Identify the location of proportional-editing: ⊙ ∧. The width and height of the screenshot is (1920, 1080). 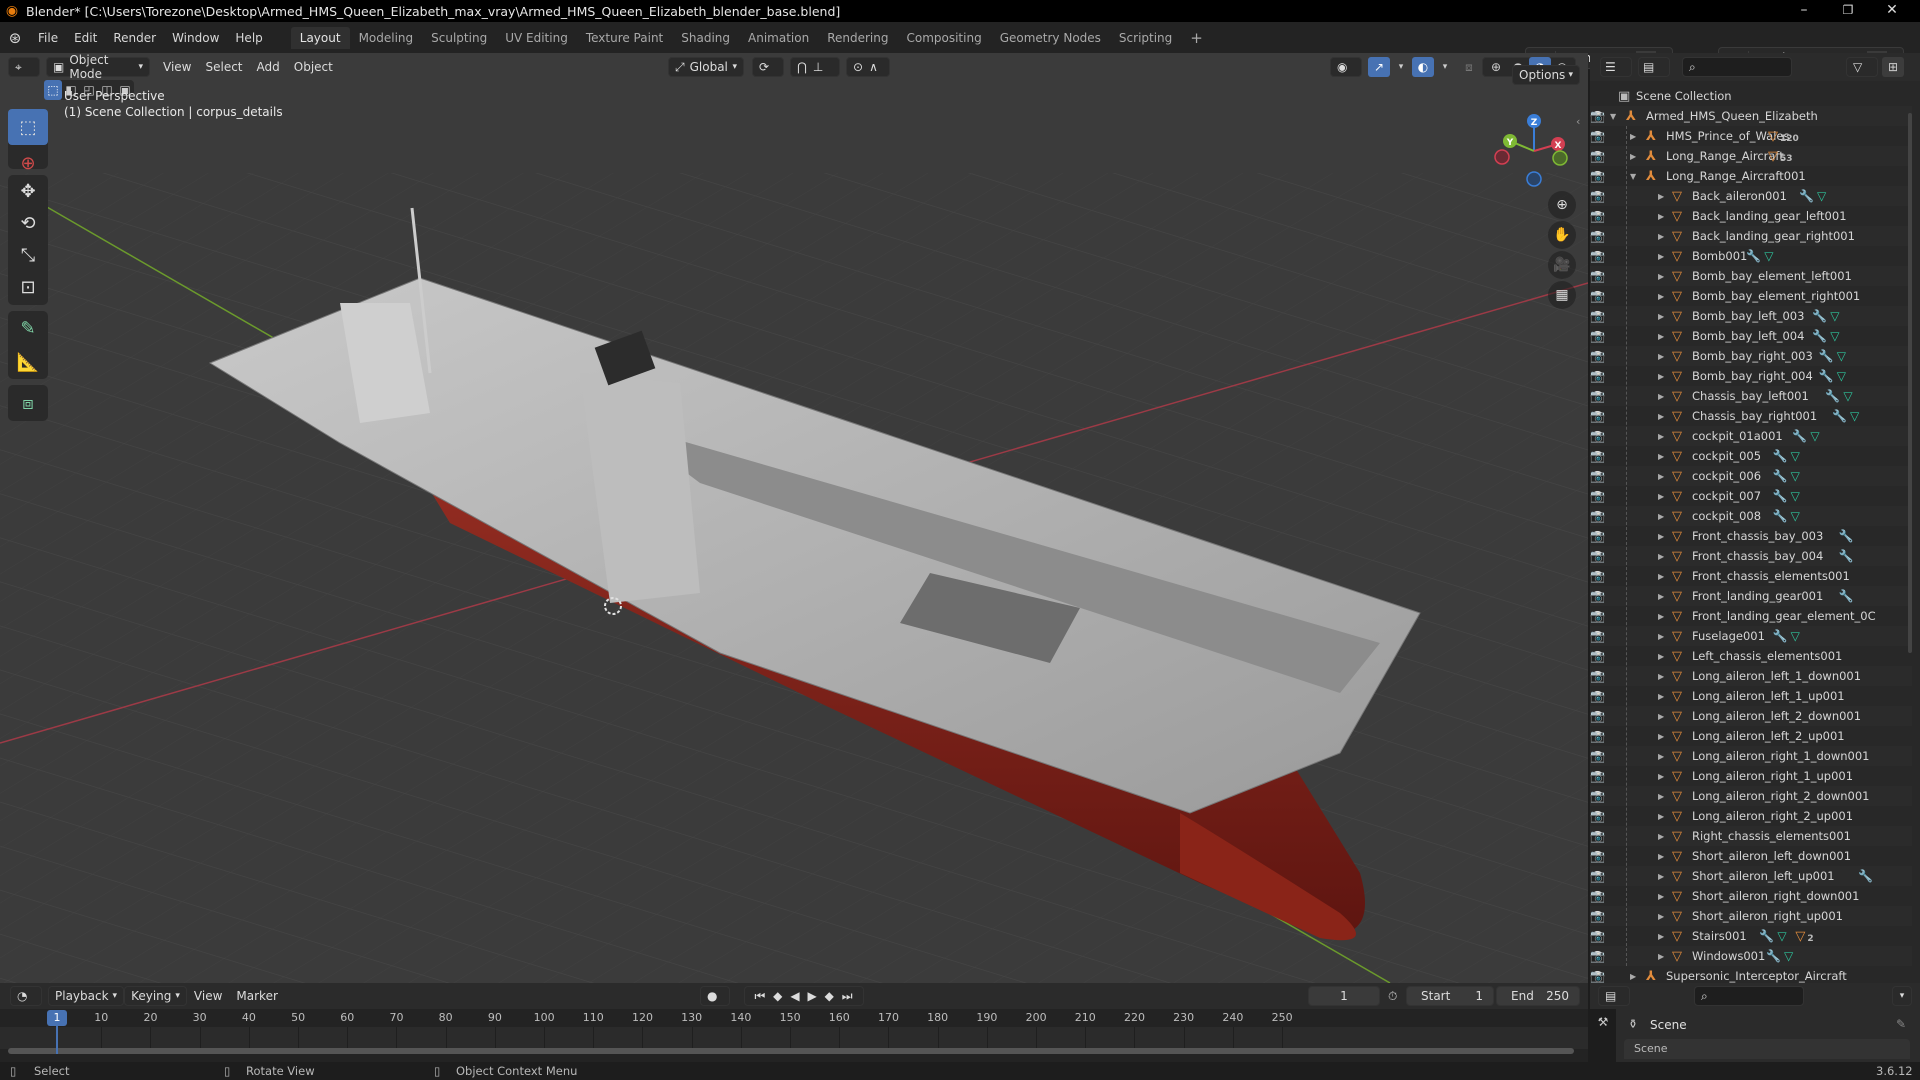
(868, 67).